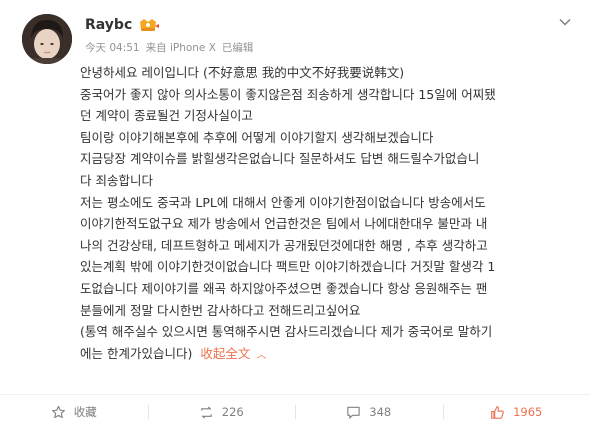 Image resolution: width=590 pixels, height=428 pixels. I want to click on collapse-label: 收起全文, so click(225, 353).